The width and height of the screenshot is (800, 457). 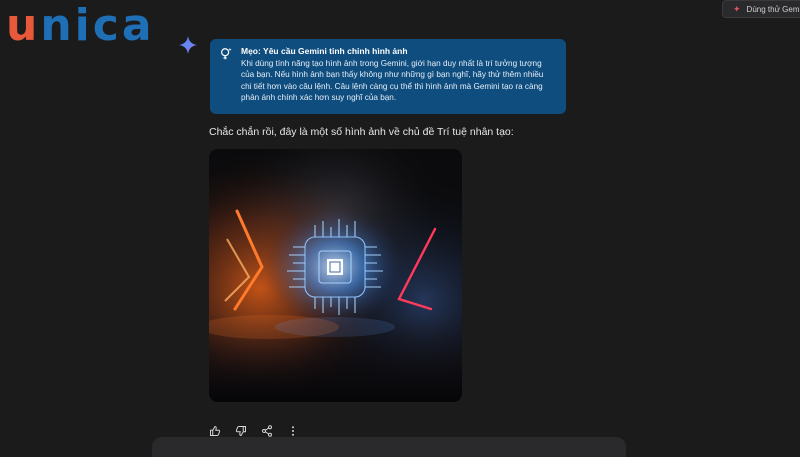 I want to click on tip-title: Mẹo: Yêu cầu Gemini tinh chỉnh hình ảnh, so click(x=324, y=51).